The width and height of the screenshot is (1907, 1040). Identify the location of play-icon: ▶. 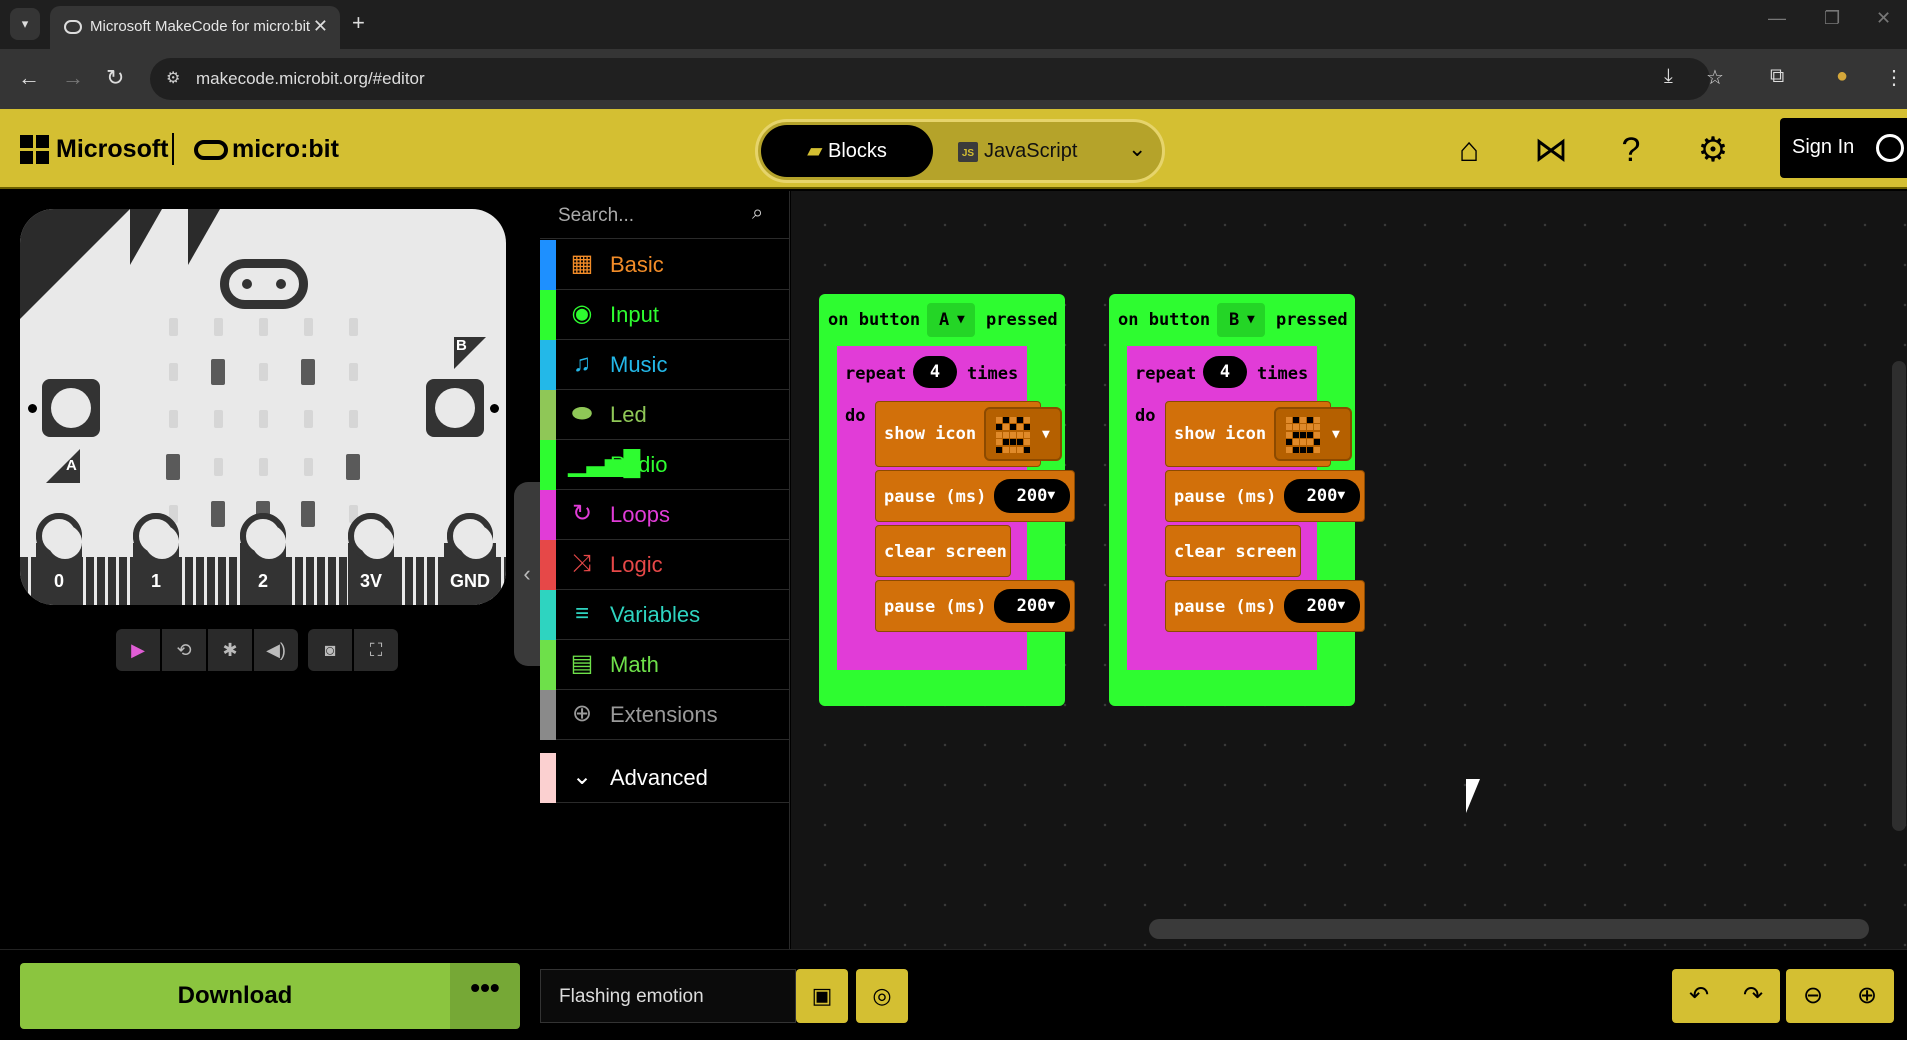
(138, 650).